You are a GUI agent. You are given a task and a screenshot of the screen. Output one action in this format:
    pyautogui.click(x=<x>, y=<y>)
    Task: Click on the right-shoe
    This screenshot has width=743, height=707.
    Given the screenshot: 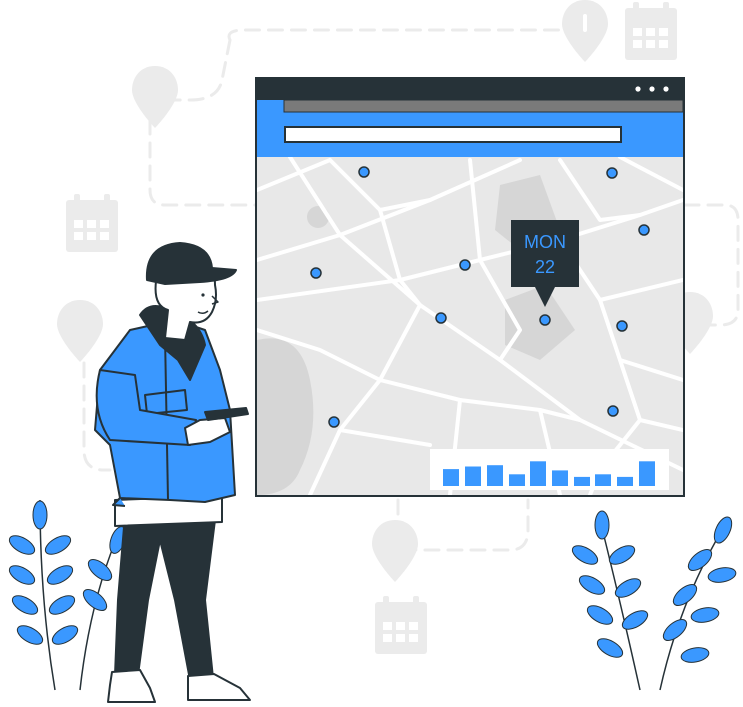 What is the action you would take?
    pyautogui.click(x=219, y=687)
    